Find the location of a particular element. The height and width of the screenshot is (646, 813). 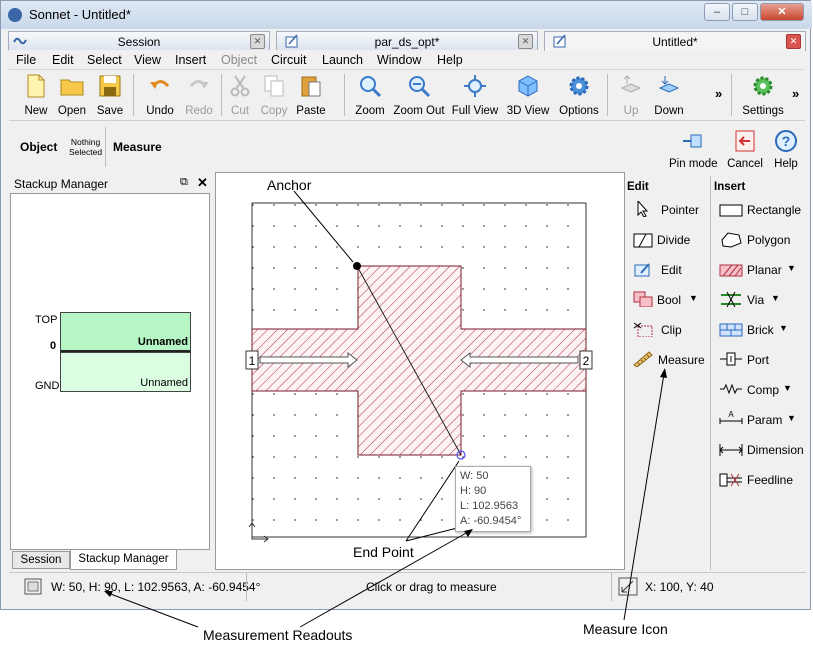

measurement-readouts-callout: Measurement Readouts is located at coordinates (278, 635).